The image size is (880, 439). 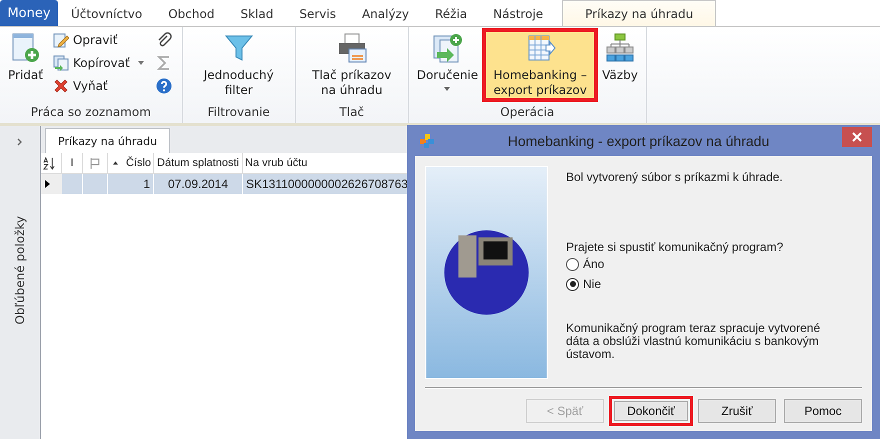 I want to click on info-text: Komunikačný program teraz spracuje vytvorené dáta a obslúži vlastnú komunikáciu s bankovým ústavom., so click(x=694, y=341).